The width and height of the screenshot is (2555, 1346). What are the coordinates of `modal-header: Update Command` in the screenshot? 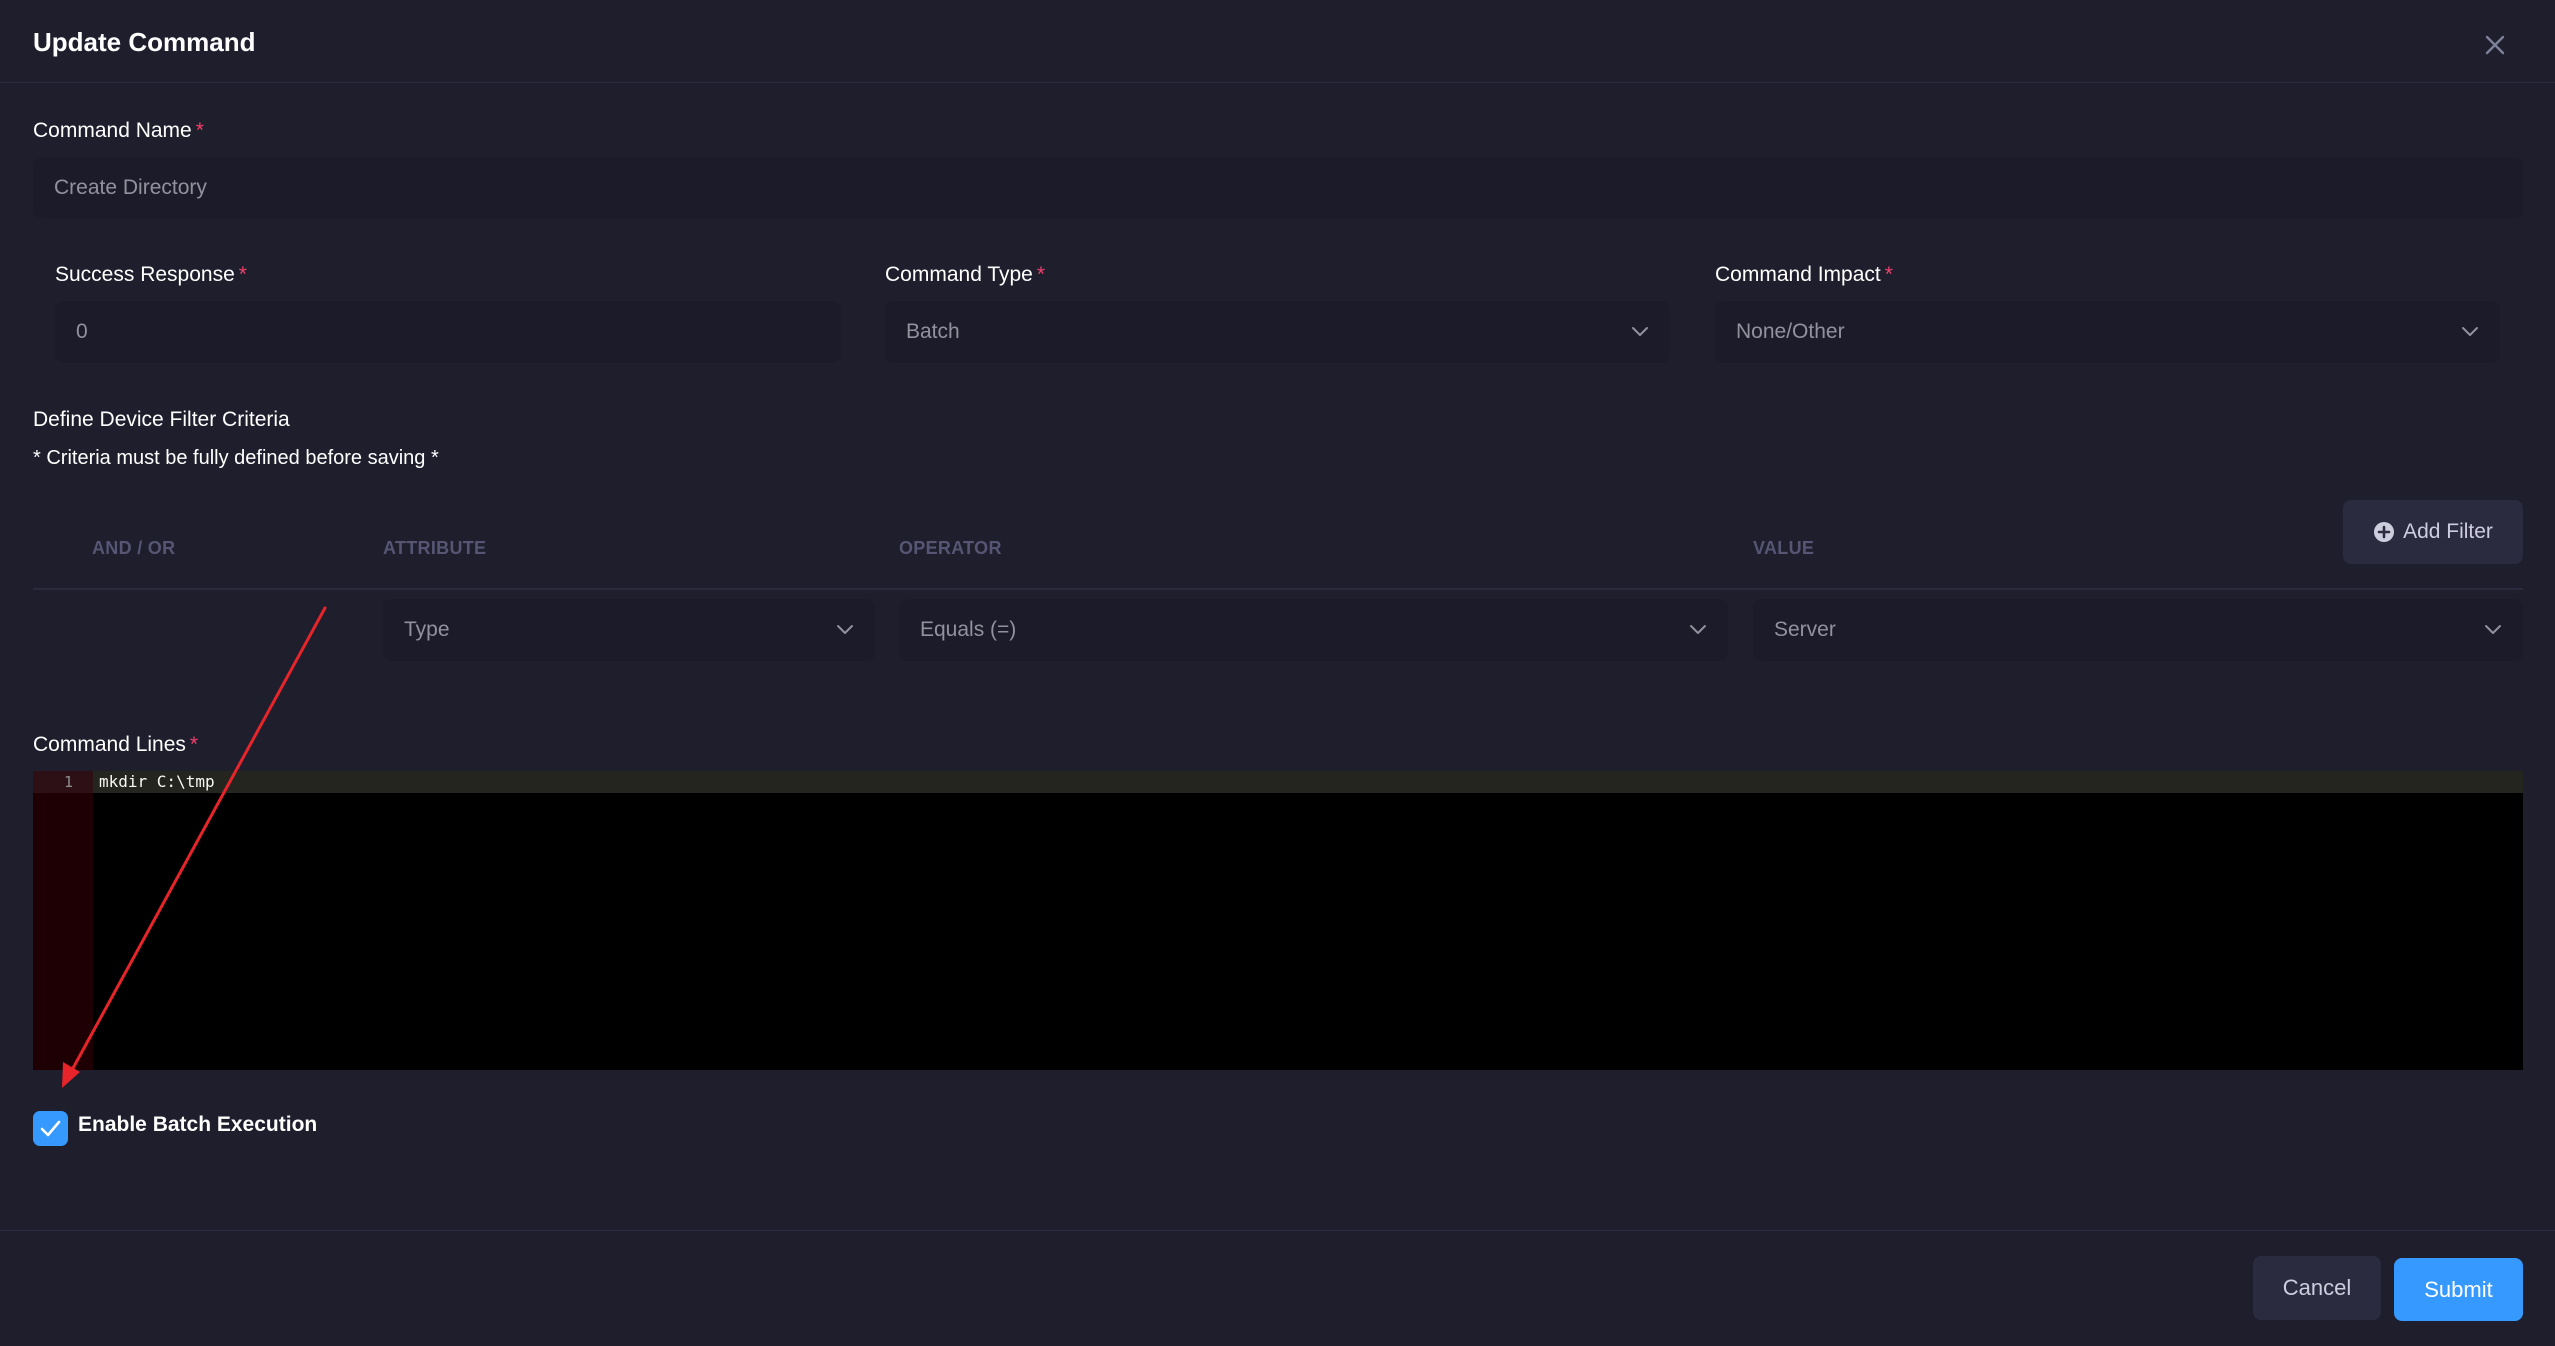 It's located at (1277, 41).